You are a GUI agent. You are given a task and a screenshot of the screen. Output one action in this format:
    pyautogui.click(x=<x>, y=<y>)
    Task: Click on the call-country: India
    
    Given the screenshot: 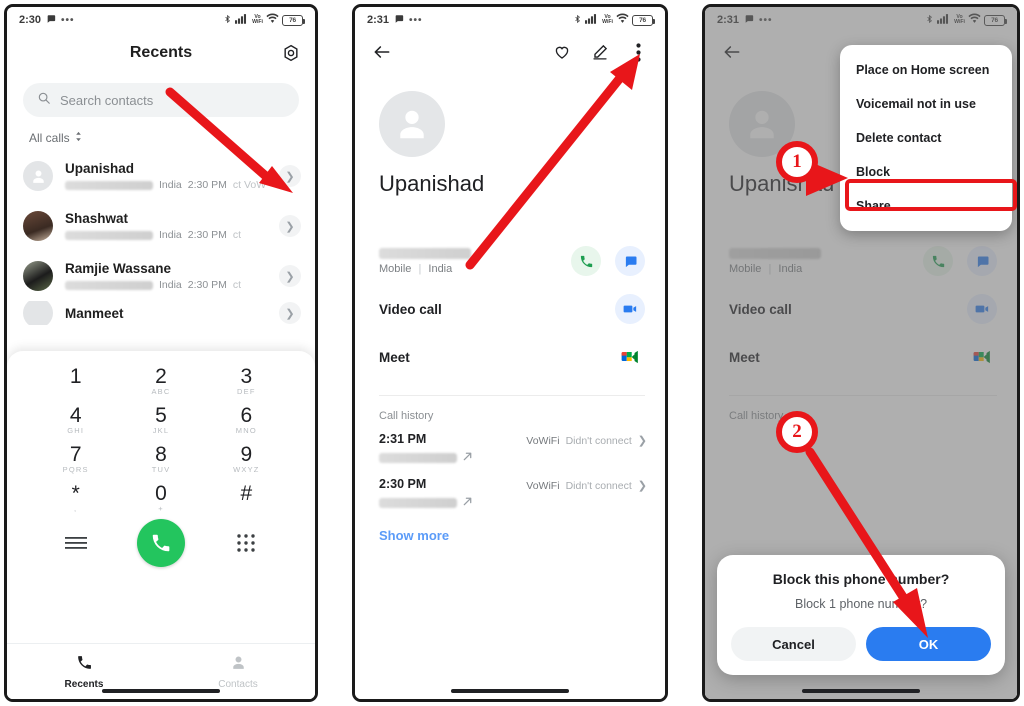 What is the action you would take?
    pyautogui.click(x=170, y=285)
    